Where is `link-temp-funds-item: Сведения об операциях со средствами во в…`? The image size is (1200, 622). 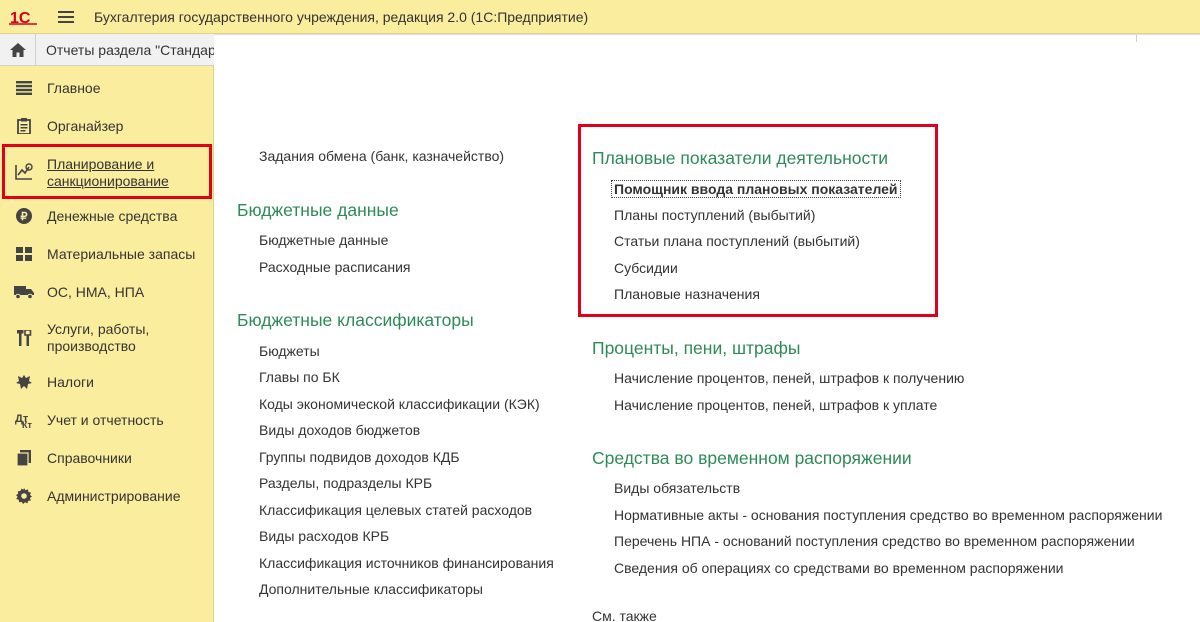 link-temp-funds-item: Сведения об операциях со средствами во в… is located at coordinates (838, 568).